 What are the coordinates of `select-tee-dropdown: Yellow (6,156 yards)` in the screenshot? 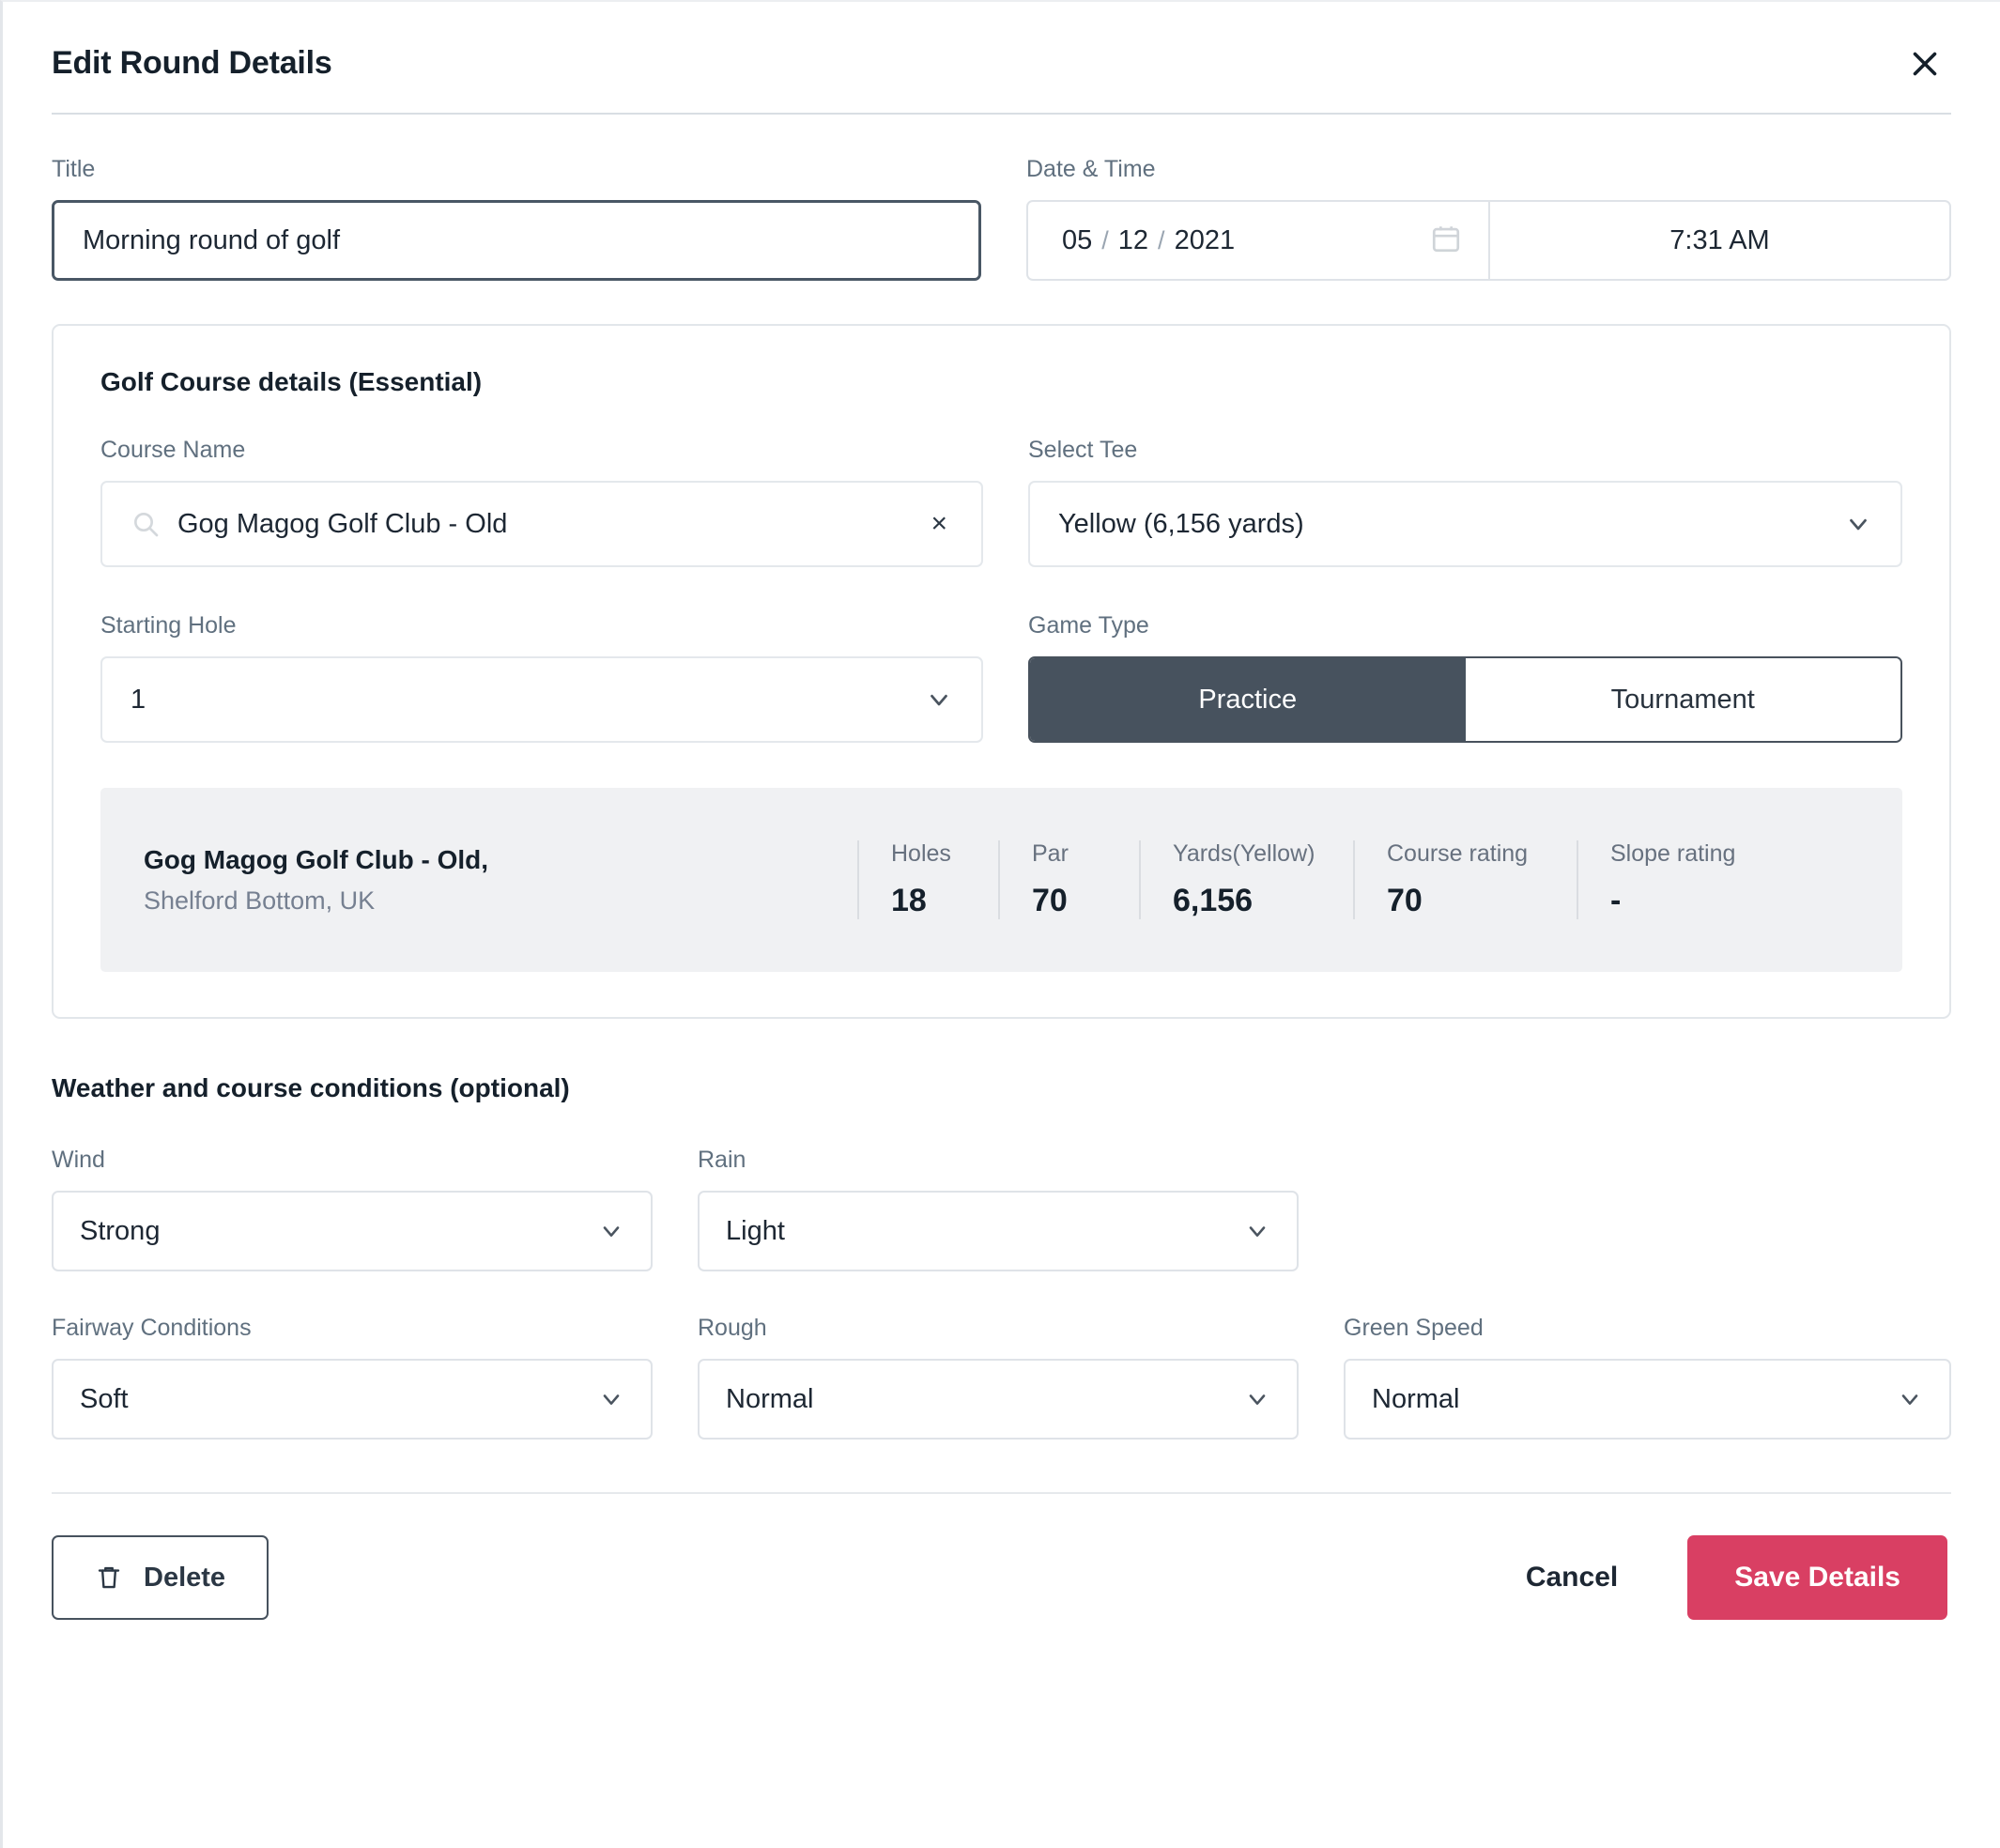 It's located at (1465, 524).